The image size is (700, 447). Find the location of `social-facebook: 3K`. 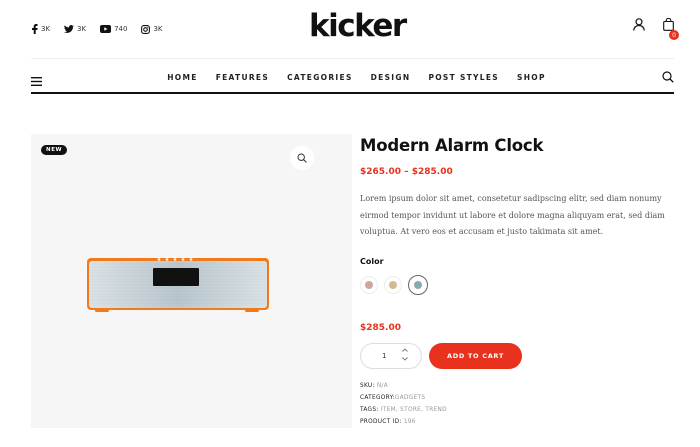

social-facebook: 3K is located at coordinates (41, 29).